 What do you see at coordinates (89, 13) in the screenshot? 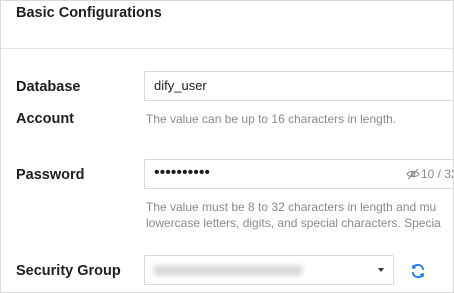
I see `section-title: Basic Configurations` at bounding box center [89, 13].